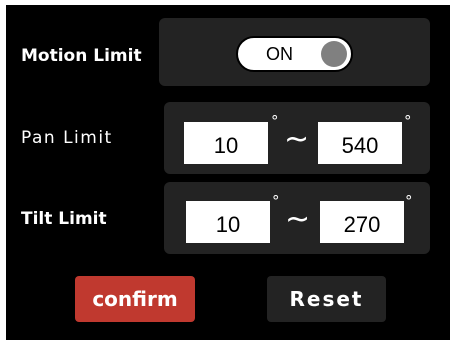 The height and width of the screenshot is (344, 456). I want to click on pan-max-input, so click(360, 143).